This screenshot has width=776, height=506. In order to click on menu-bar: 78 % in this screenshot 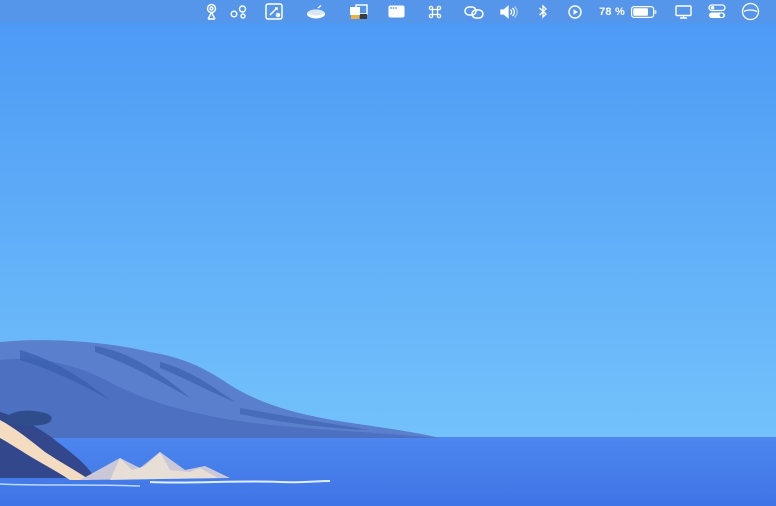, I will do `click(388, 11)`.